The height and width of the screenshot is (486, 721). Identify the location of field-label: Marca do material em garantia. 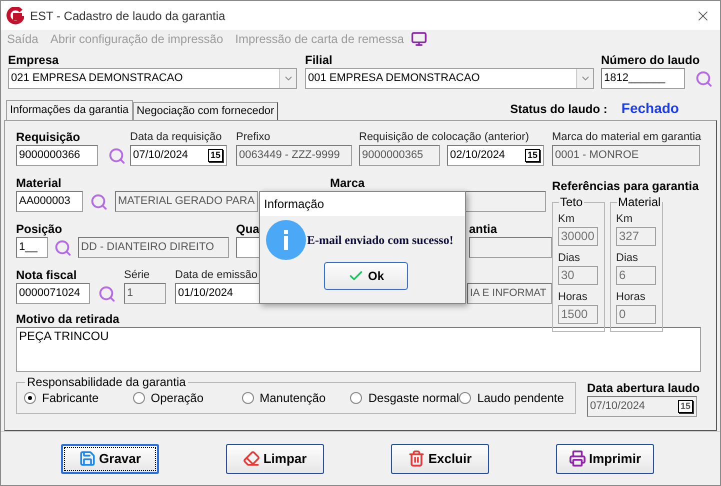
(627, 137).